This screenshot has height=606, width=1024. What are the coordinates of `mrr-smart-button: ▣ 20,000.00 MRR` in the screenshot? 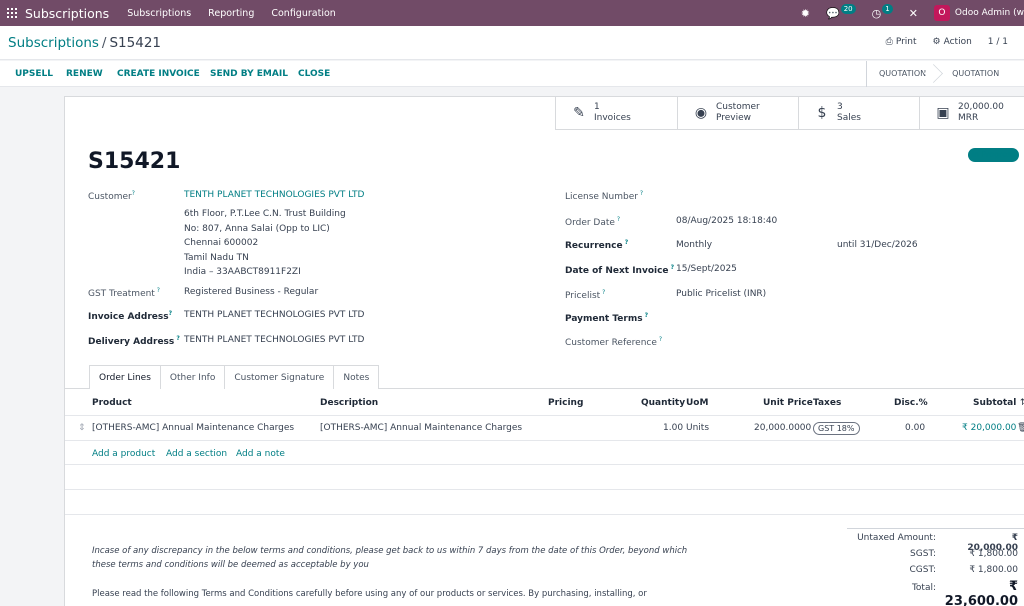 It's located at (971, 113).